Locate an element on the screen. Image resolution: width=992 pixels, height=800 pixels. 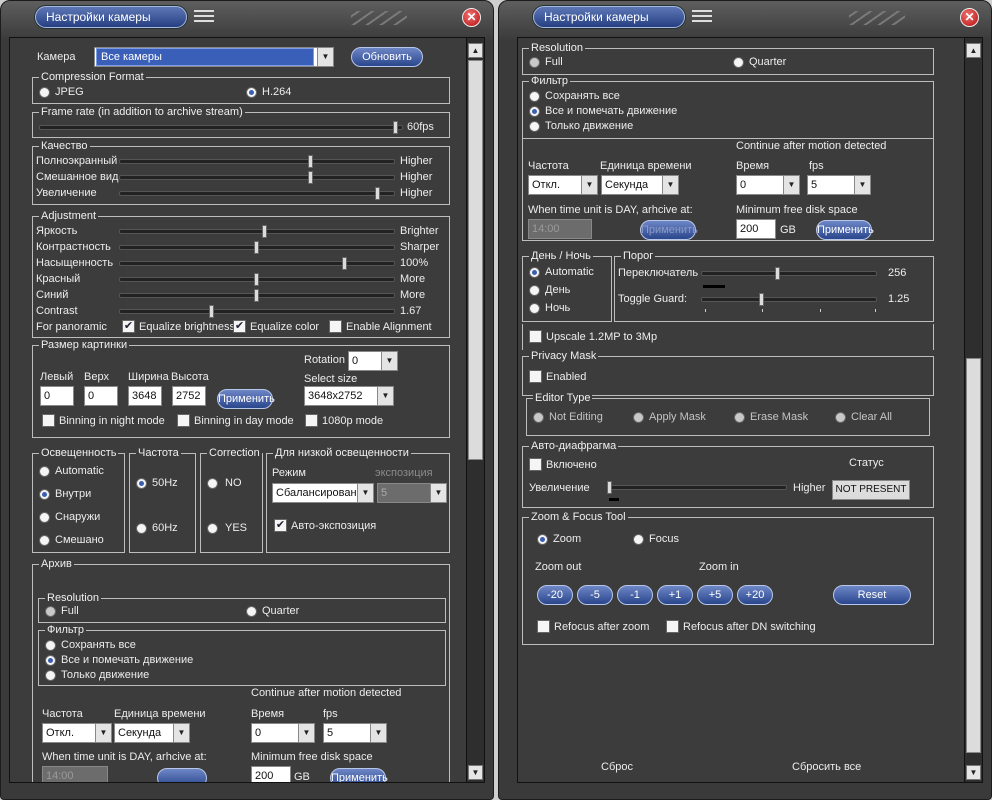
reset-all-link: Сбросить все is located at coordinates (826, 767).